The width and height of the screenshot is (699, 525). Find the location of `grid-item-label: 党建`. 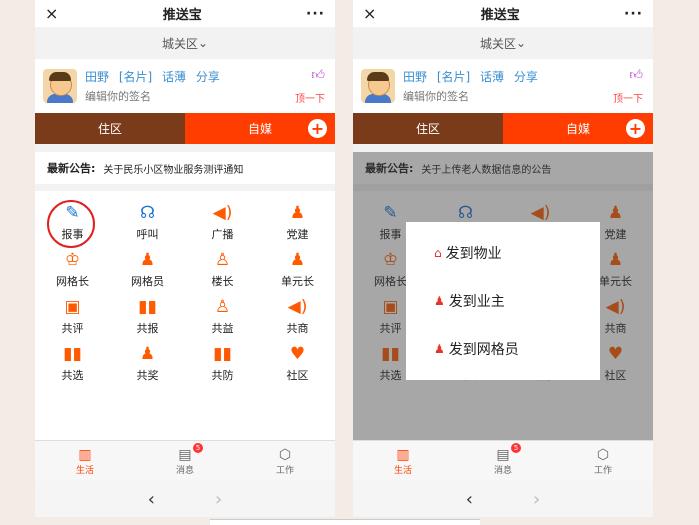

grid-item-label: 党建 is located at coordinates (297, 234).